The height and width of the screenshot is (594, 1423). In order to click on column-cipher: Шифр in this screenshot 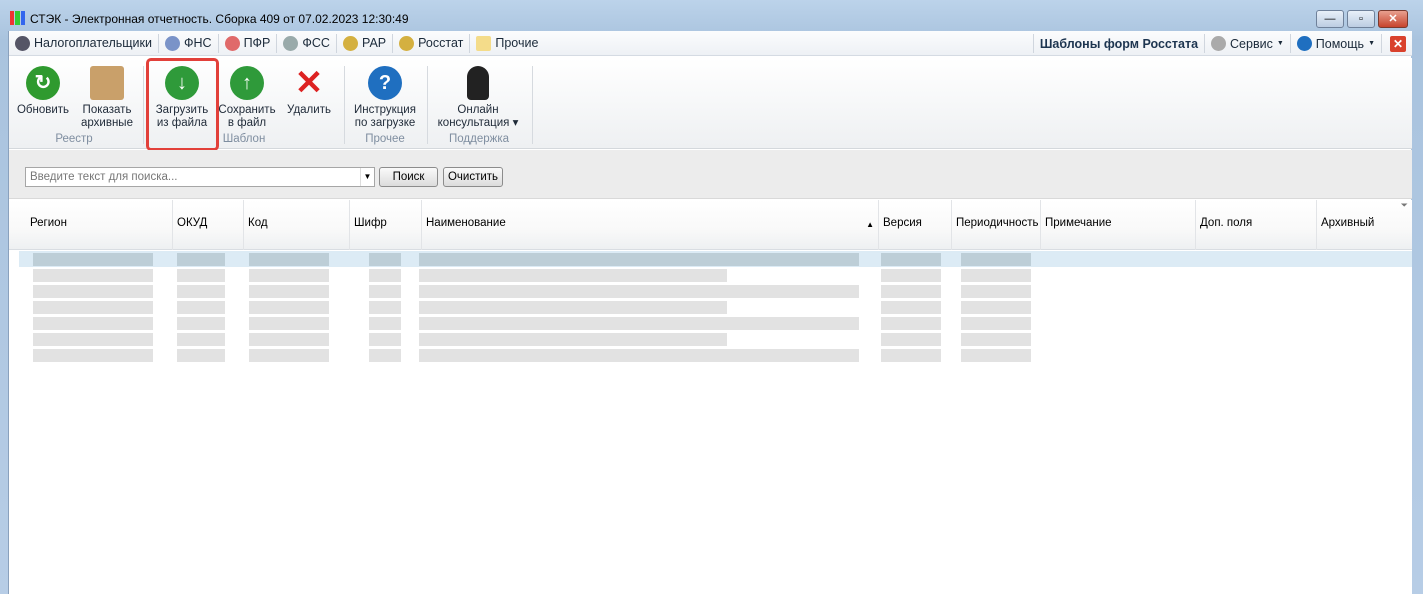, I will do `click(386, 225)`.